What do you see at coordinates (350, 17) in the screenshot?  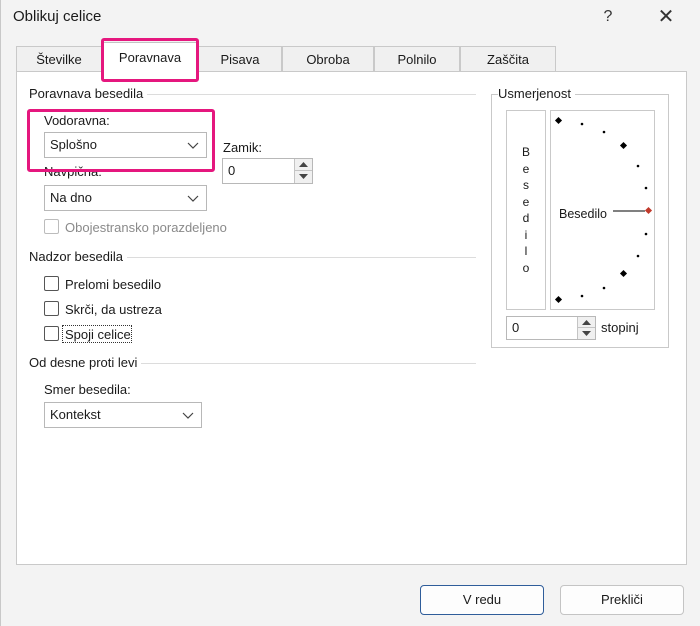 I see `title-bar: Oblikuj celice ? ✕` at bounding box center [350, 17].